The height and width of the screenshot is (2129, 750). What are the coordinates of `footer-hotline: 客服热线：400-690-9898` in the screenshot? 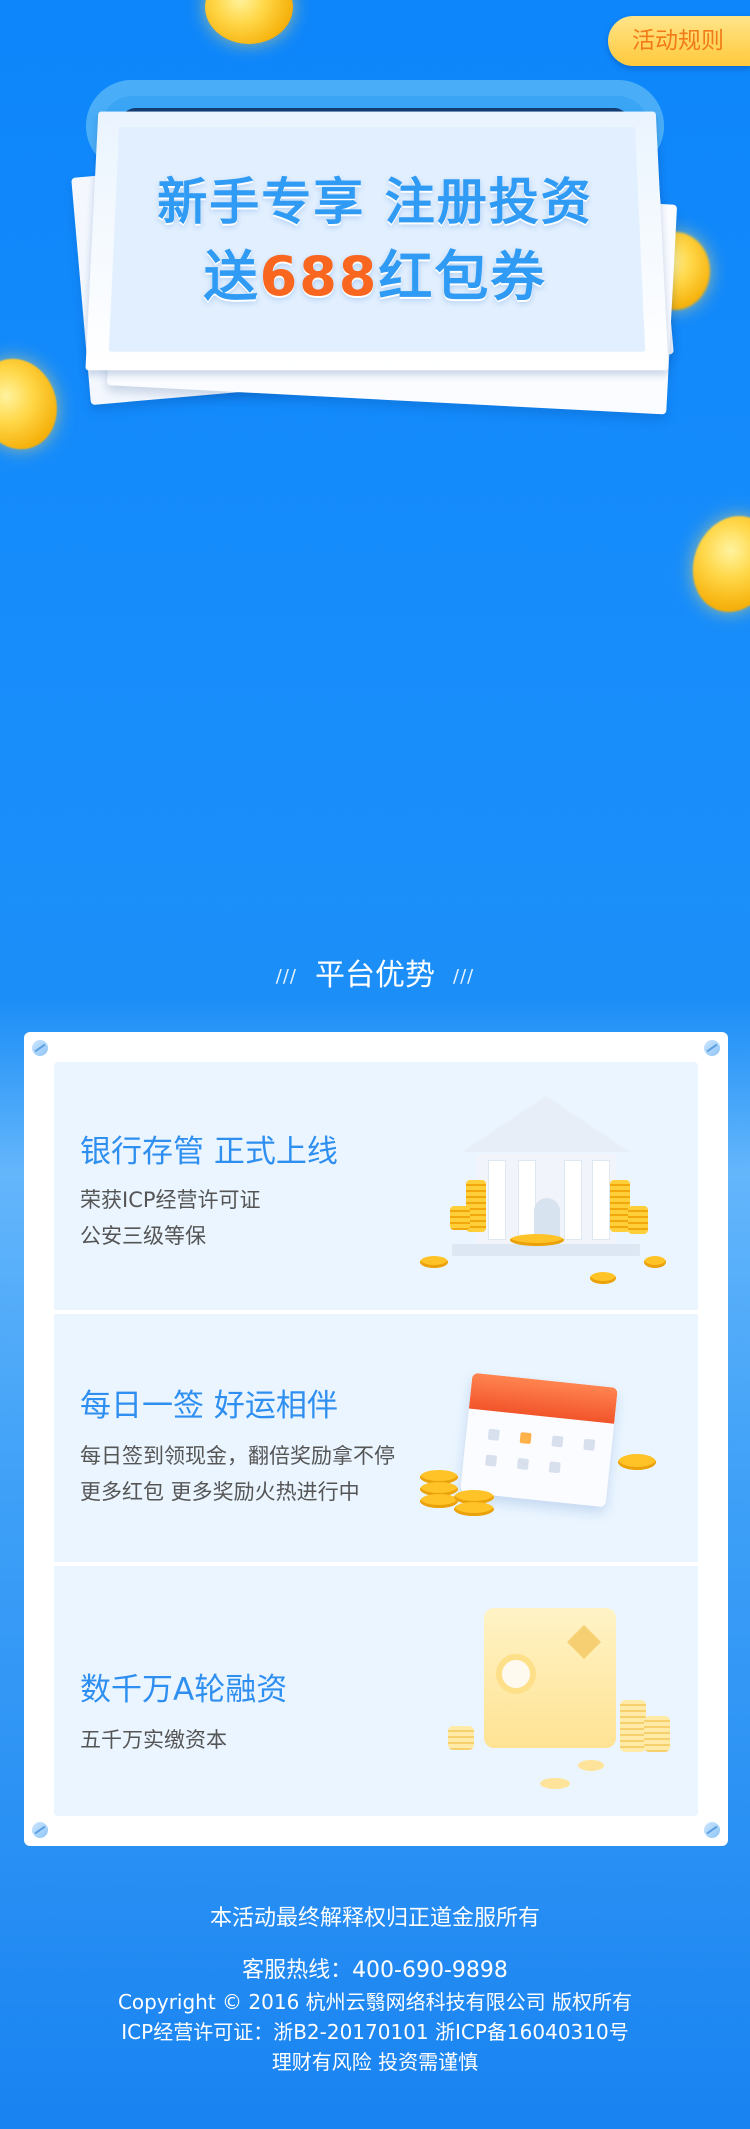 It's located at (375, 1970).